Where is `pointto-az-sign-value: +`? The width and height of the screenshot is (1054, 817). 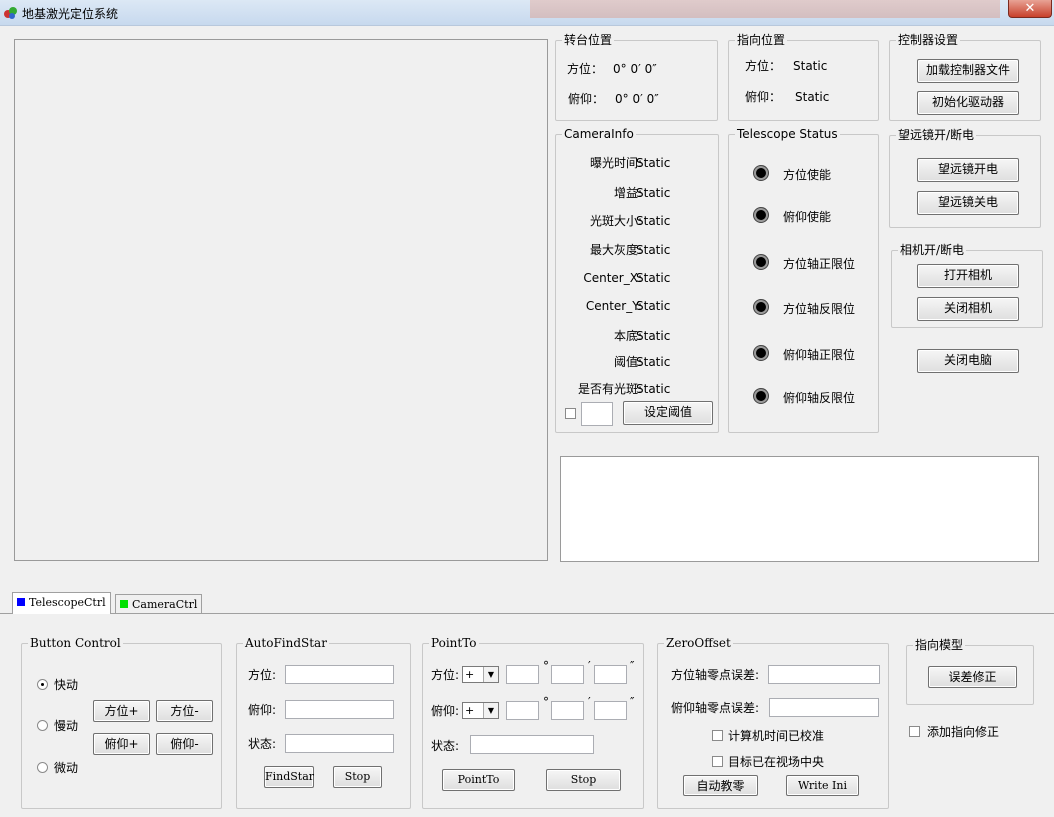
pointto-az-sign-value: + is located at coordinates (470, 674).